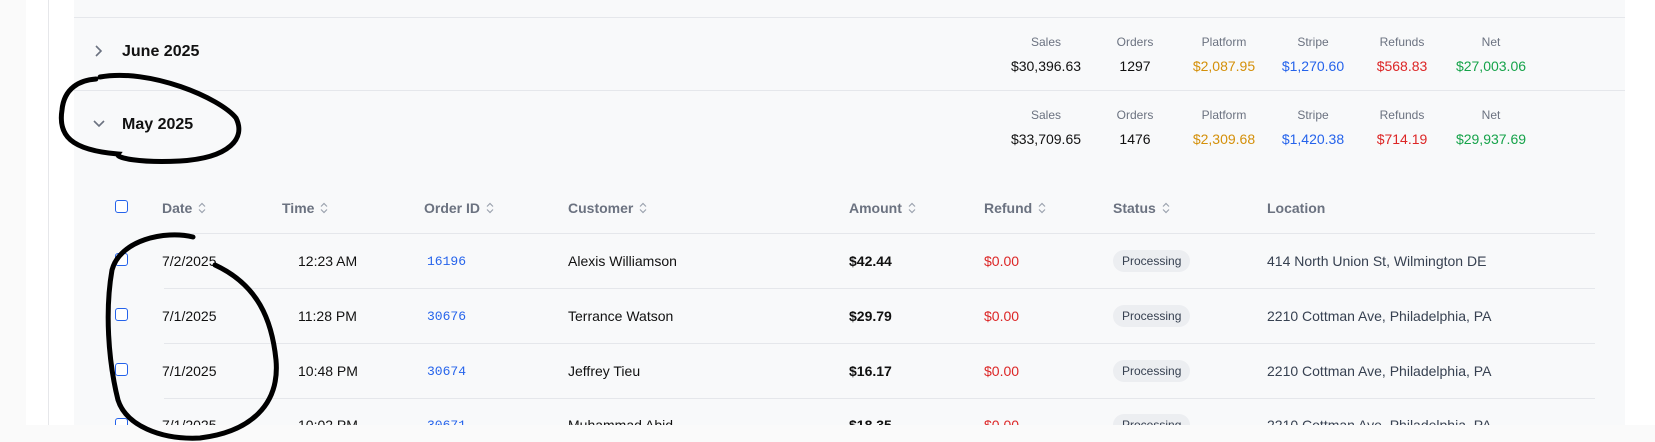 This screenshot has width=1655, height=442. Describe the element at coordinates (1046, 127) in the screenshot. I see `stat-sales: Sales $33,709.65` at that location.